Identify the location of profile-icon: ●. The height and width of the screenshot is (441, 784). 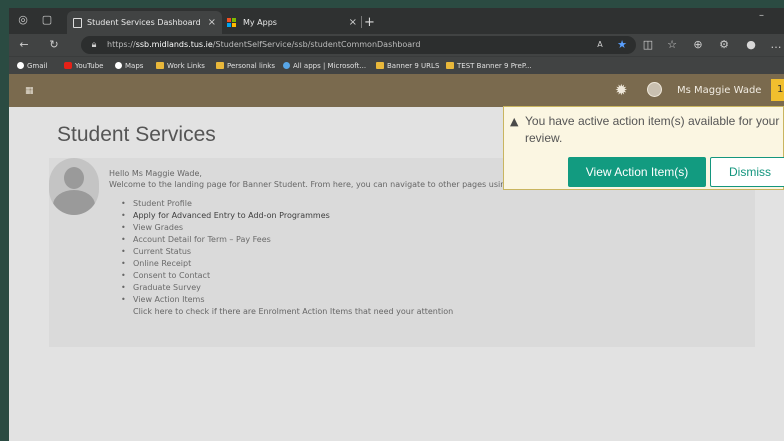
(751, 45).